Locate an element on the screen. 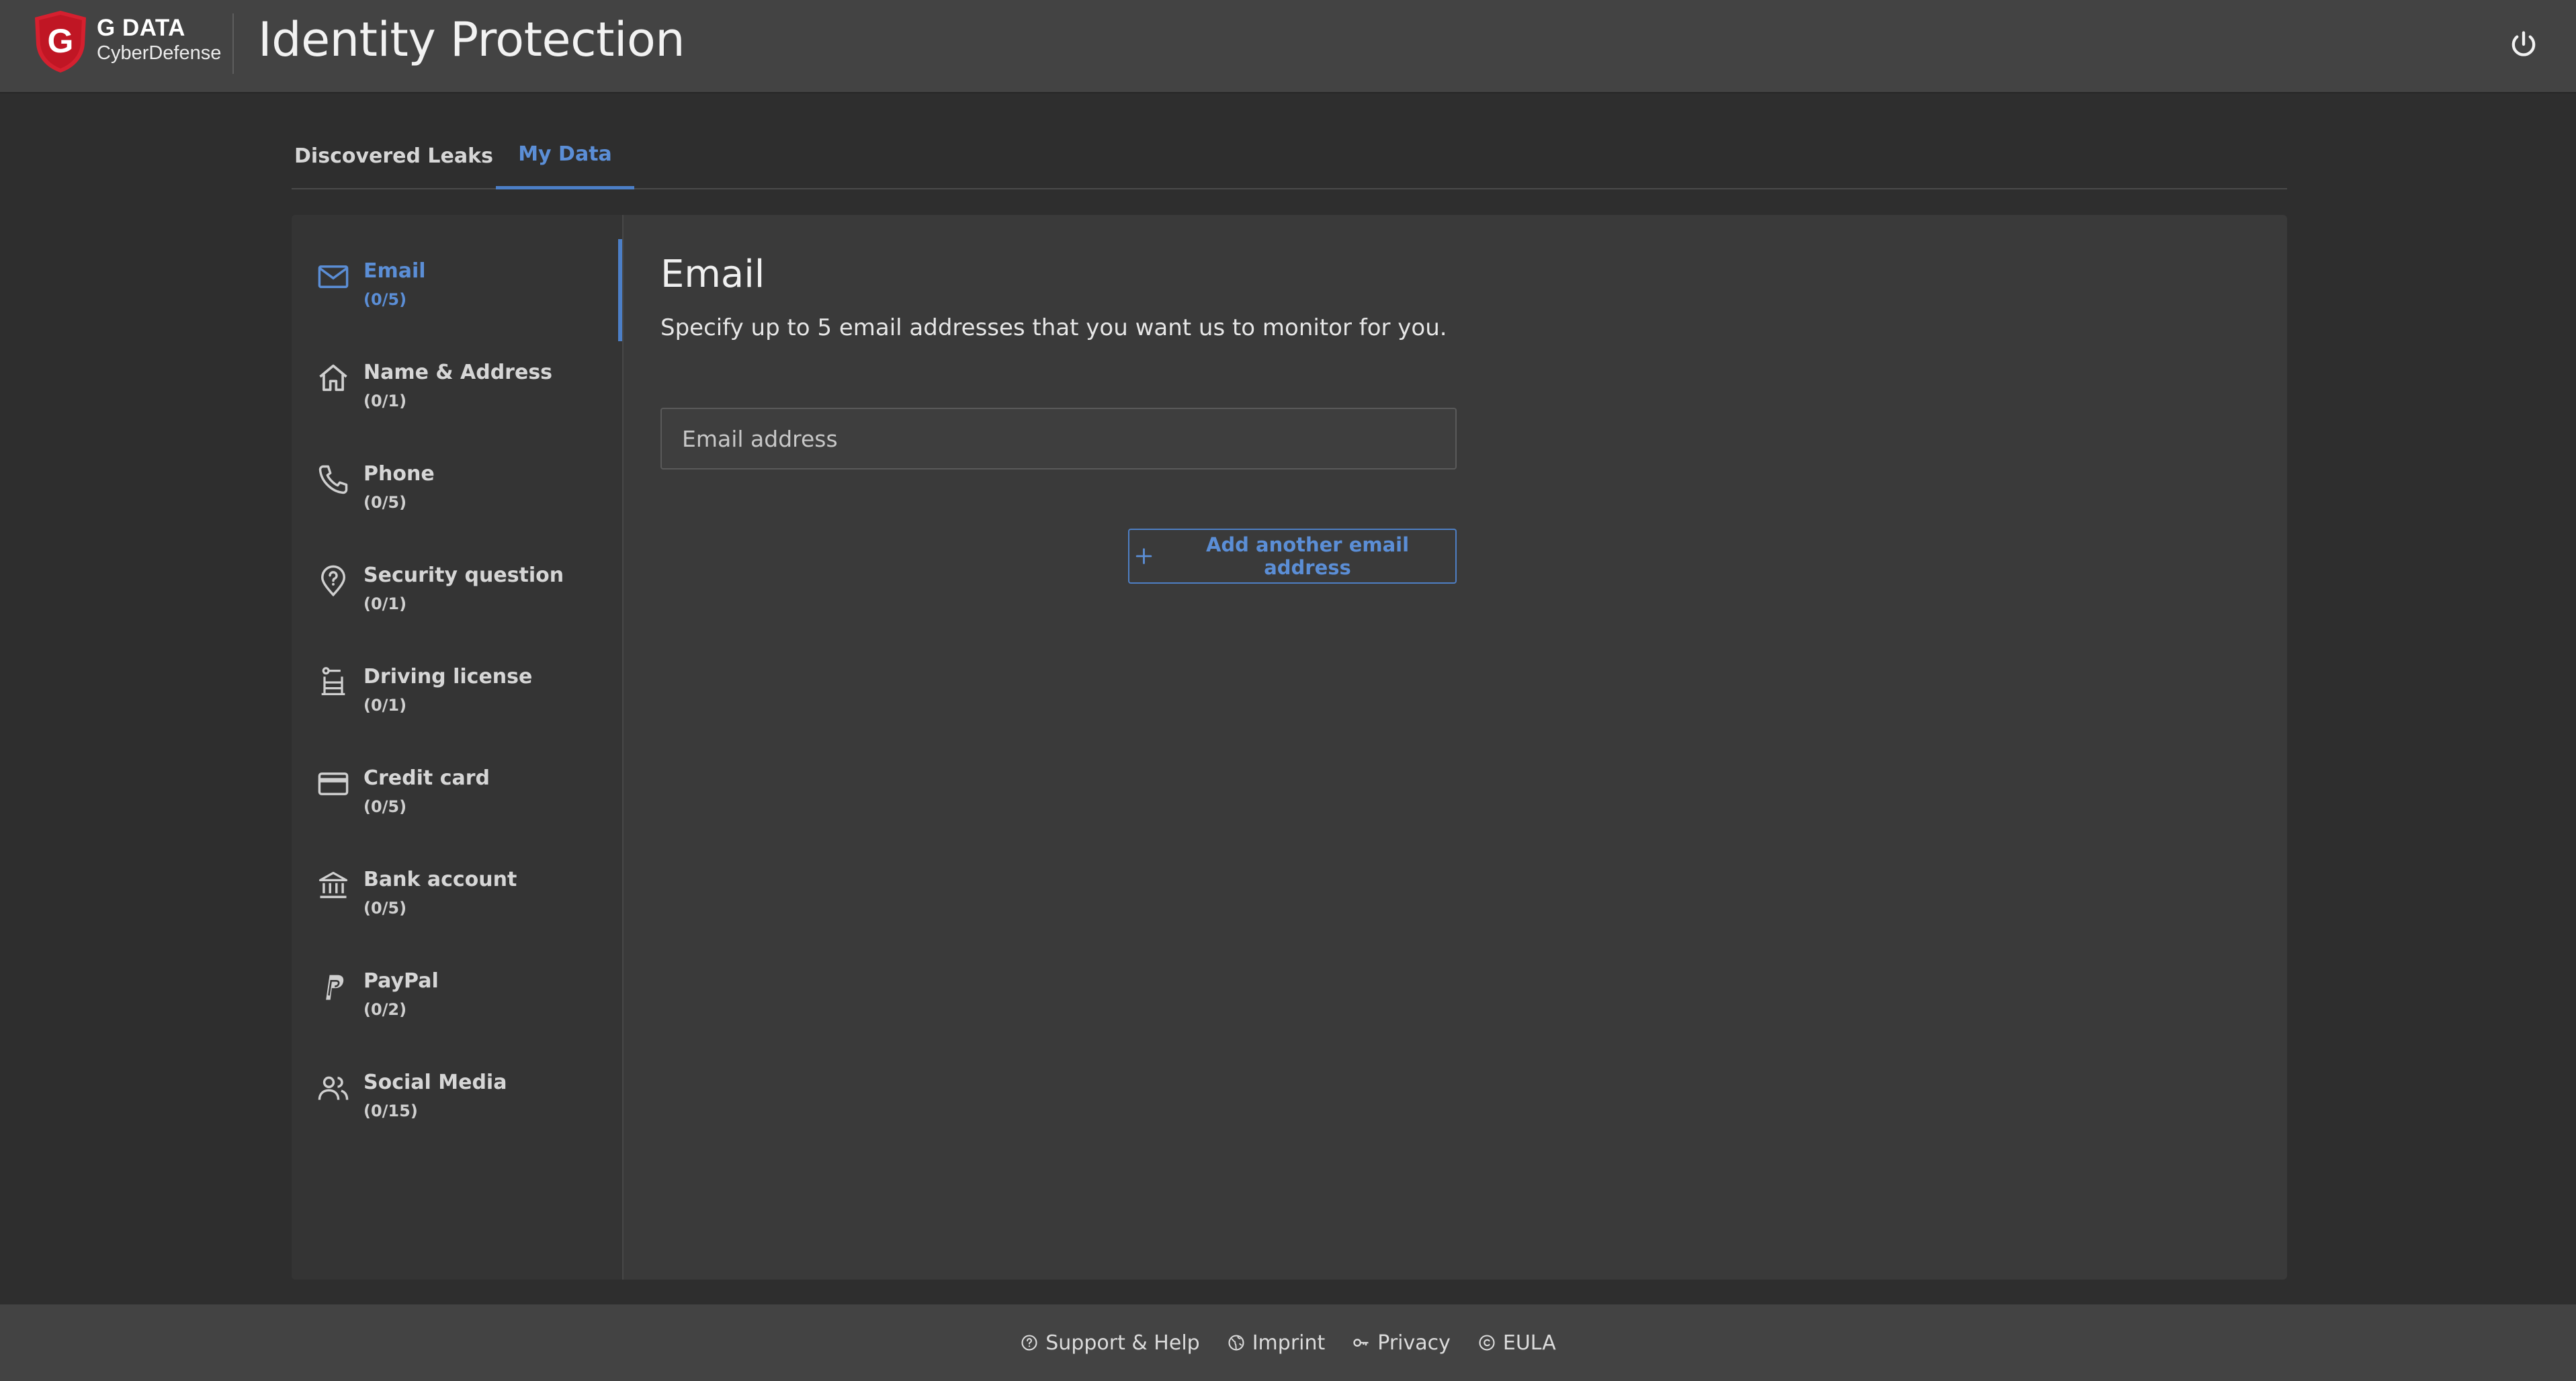 The height and width of the screenshot is (1381, 2576). footer-link-label: Imprint is located at coordinates (1289, 1343).